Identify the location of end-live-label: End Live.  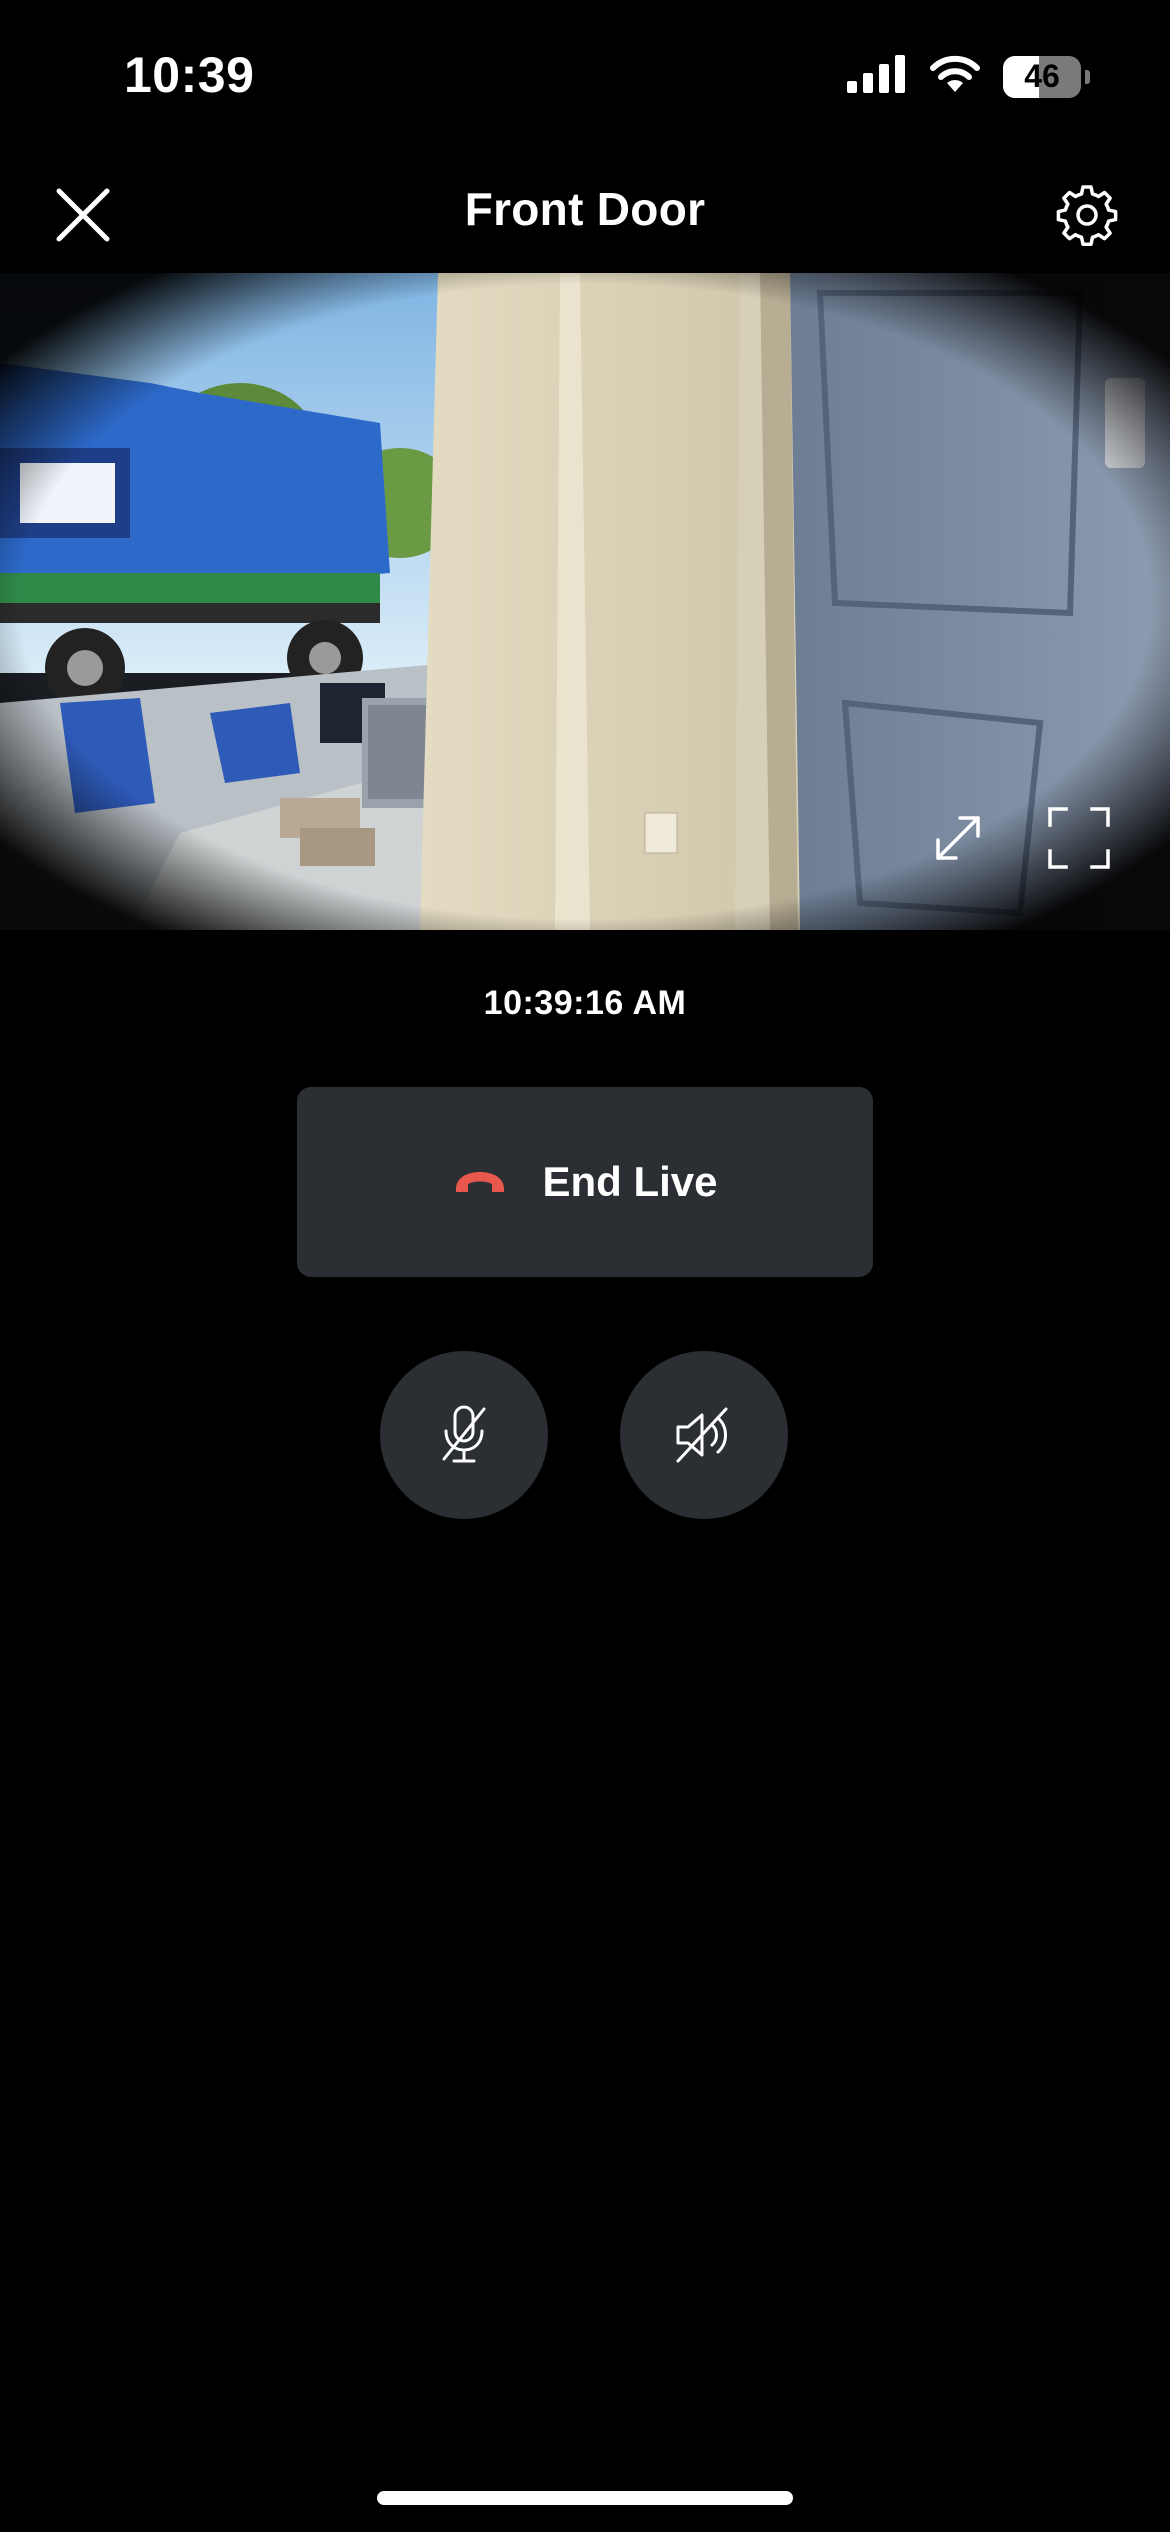
(630, 1181).